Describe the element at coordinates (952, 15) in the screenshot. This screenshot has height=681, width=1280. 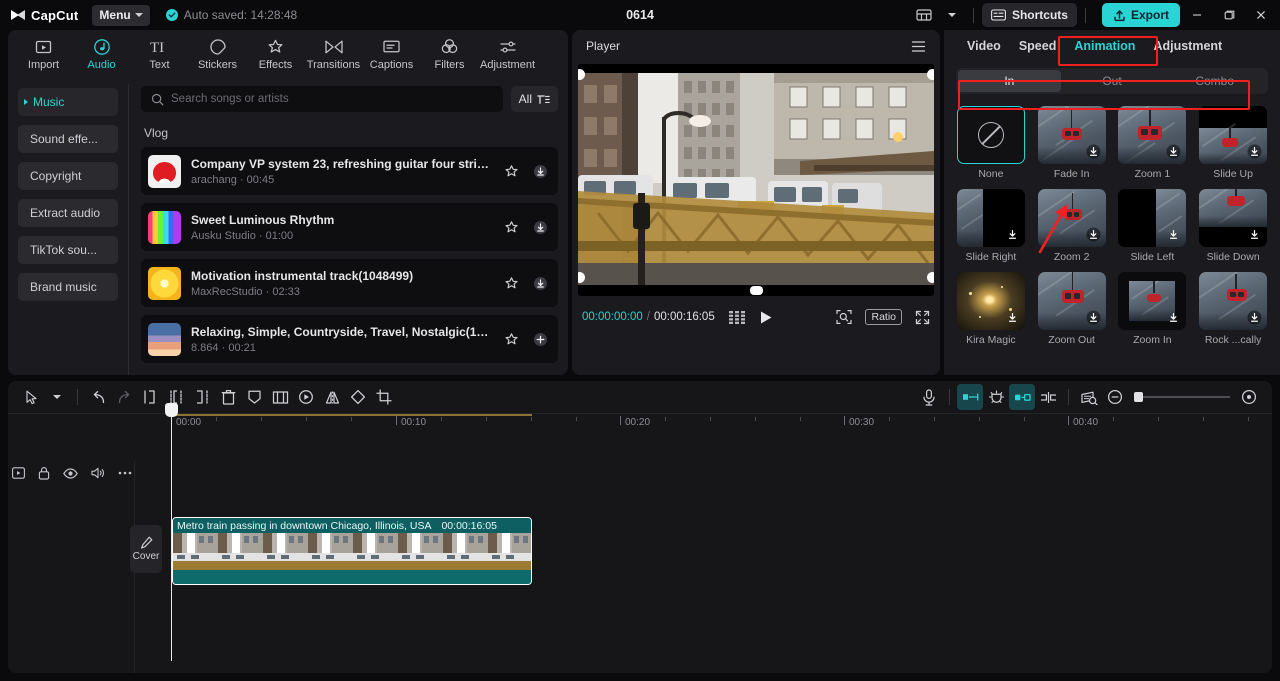
I see `layout-chevron-icon` at that location.